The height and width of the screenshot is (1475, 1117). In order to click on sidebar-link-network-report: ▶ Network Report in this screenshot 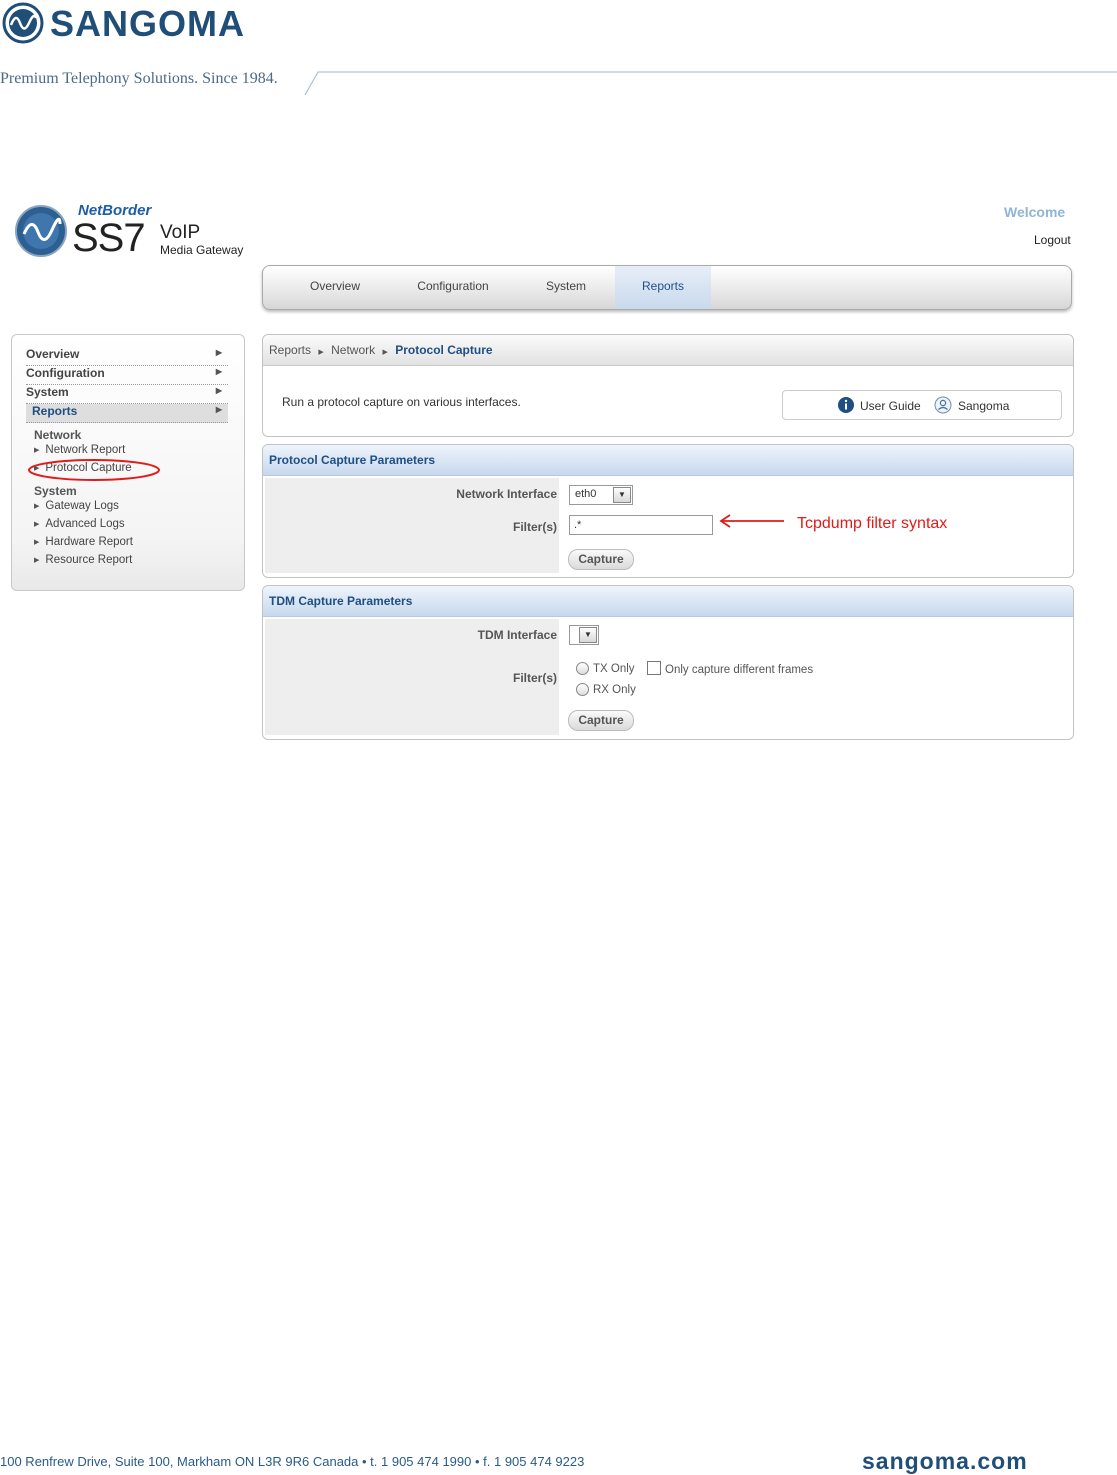, I will do `click(79, 450)`.